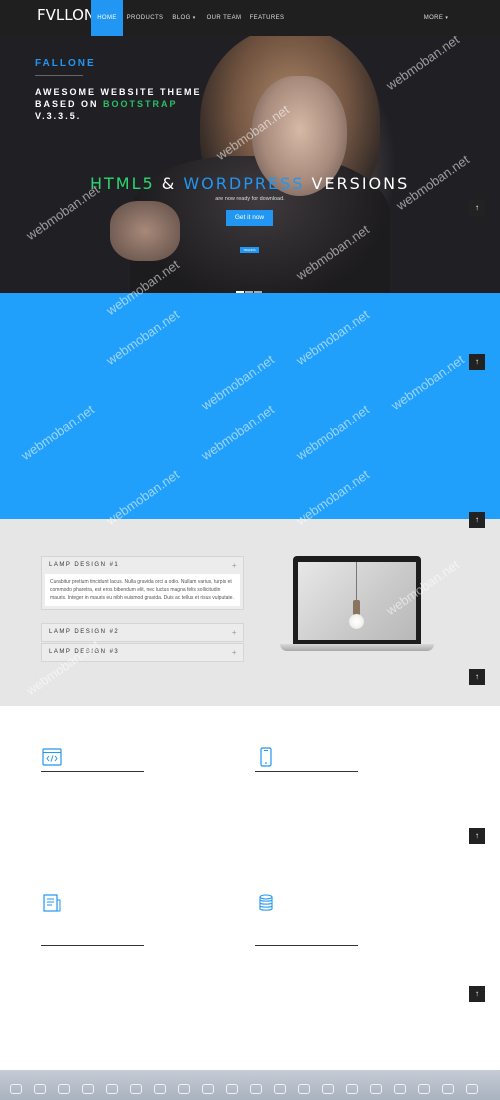 This screenshot has height=1100, width=500. I want to click on nav-item-home: HOME, so click(107, 18).